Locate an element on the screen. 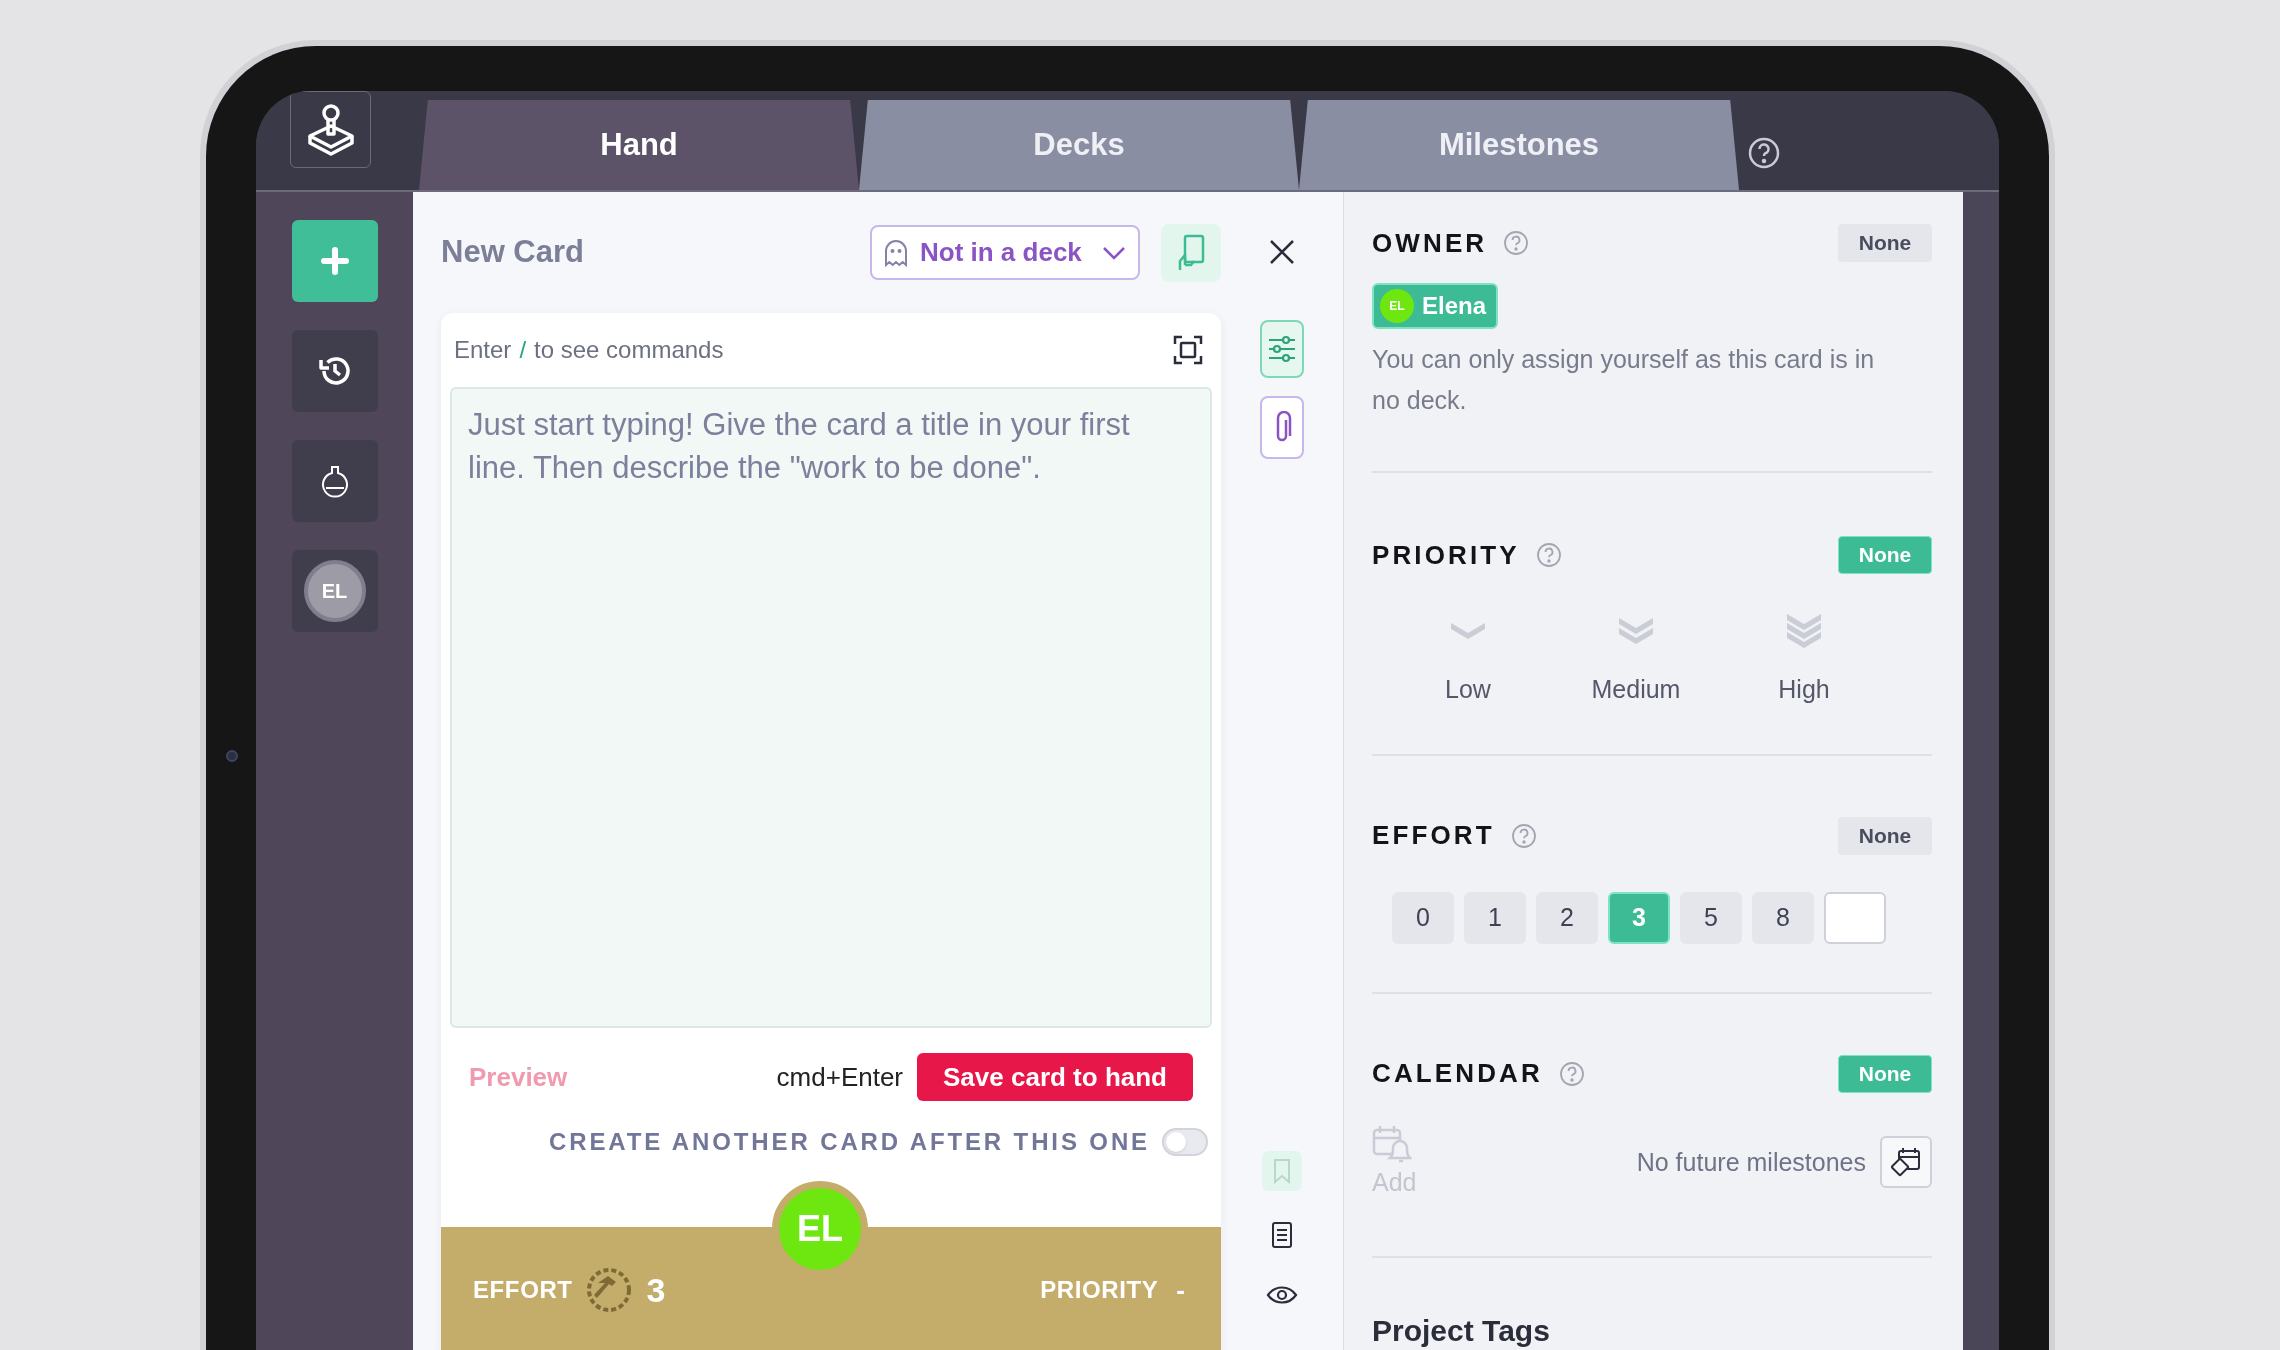 Image resolution: width=2280 pixels, height=1350 pixels. priority-option: High is located at coordinates (1804, 660).